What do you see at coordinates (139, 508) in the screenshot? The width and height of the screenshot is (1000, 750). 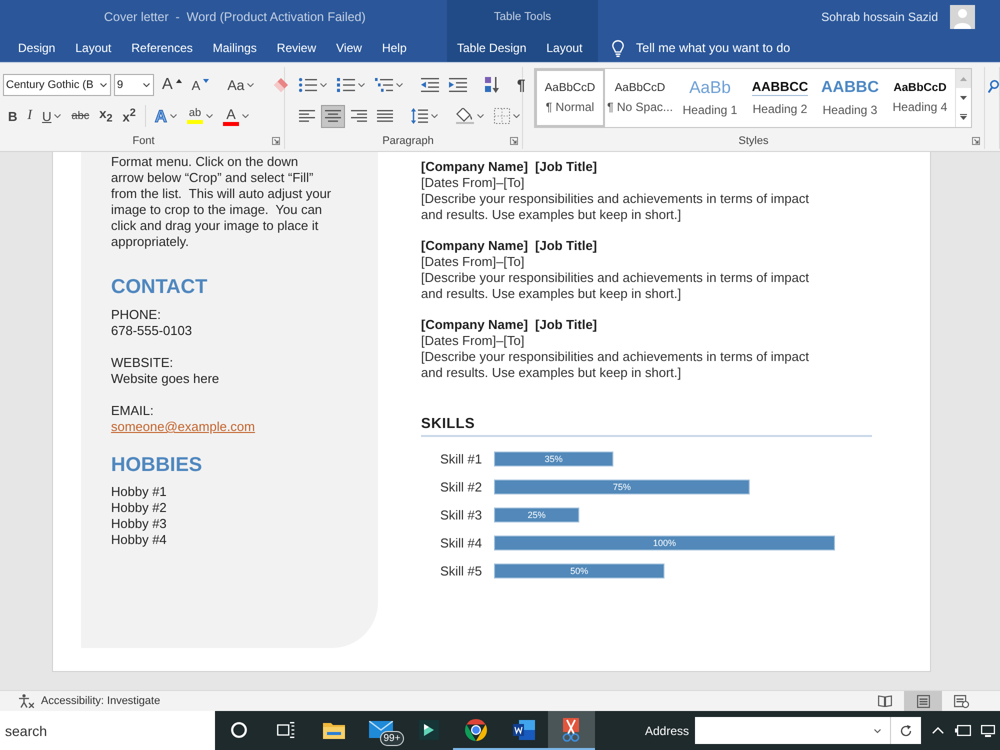 I see `hobby-item: Hobby #2` at bounding box center [139, 508].